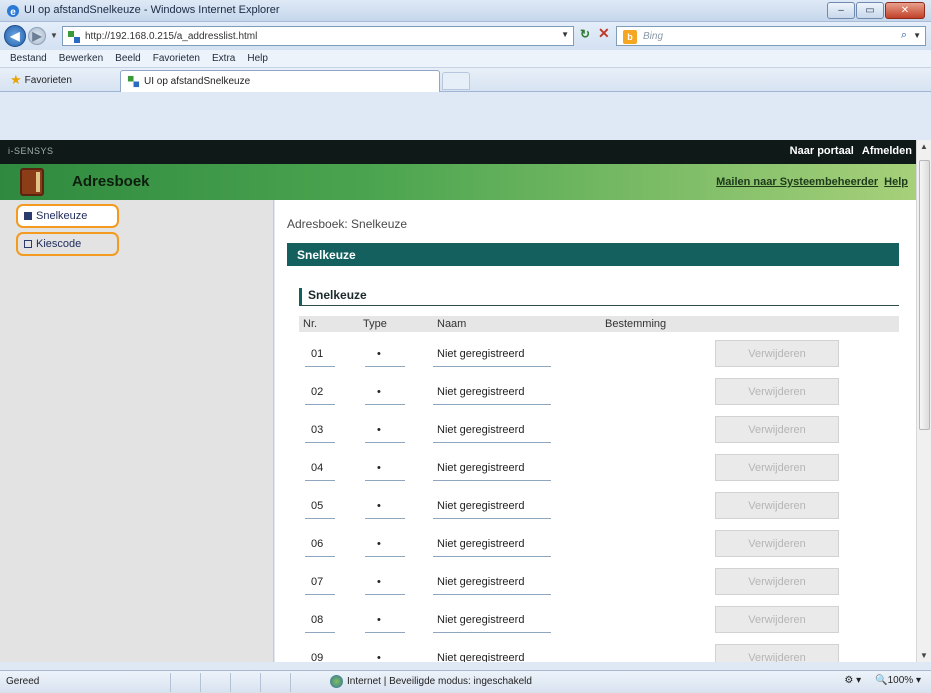 The image size is (931, 693). Describe the element at coordinates (458, 152) in the screenshot. I see `remote-ui-header: i-SENSYS Naar portaal Afmelden` at that location.